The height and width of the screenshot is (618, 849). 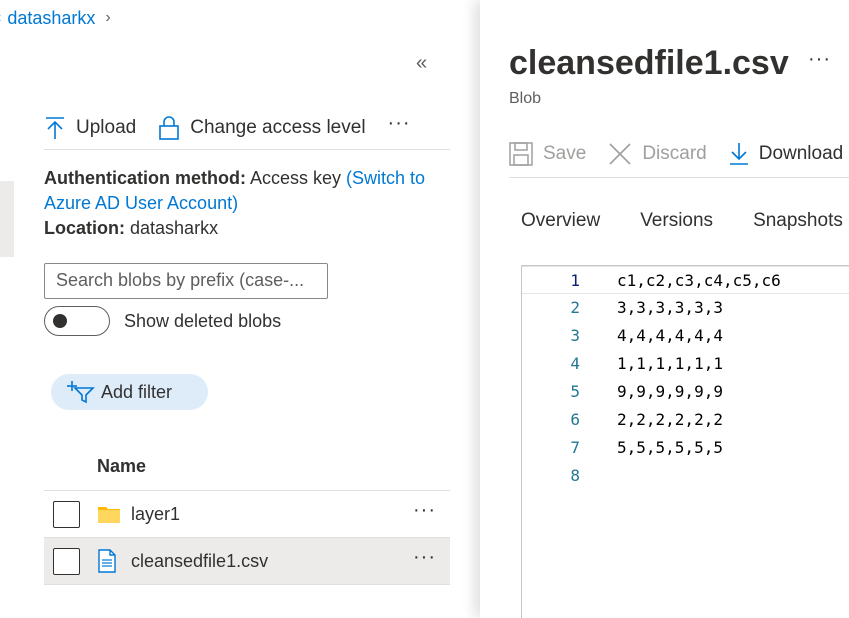 I want to click on save-label: Save, so click(x=565, y=153).